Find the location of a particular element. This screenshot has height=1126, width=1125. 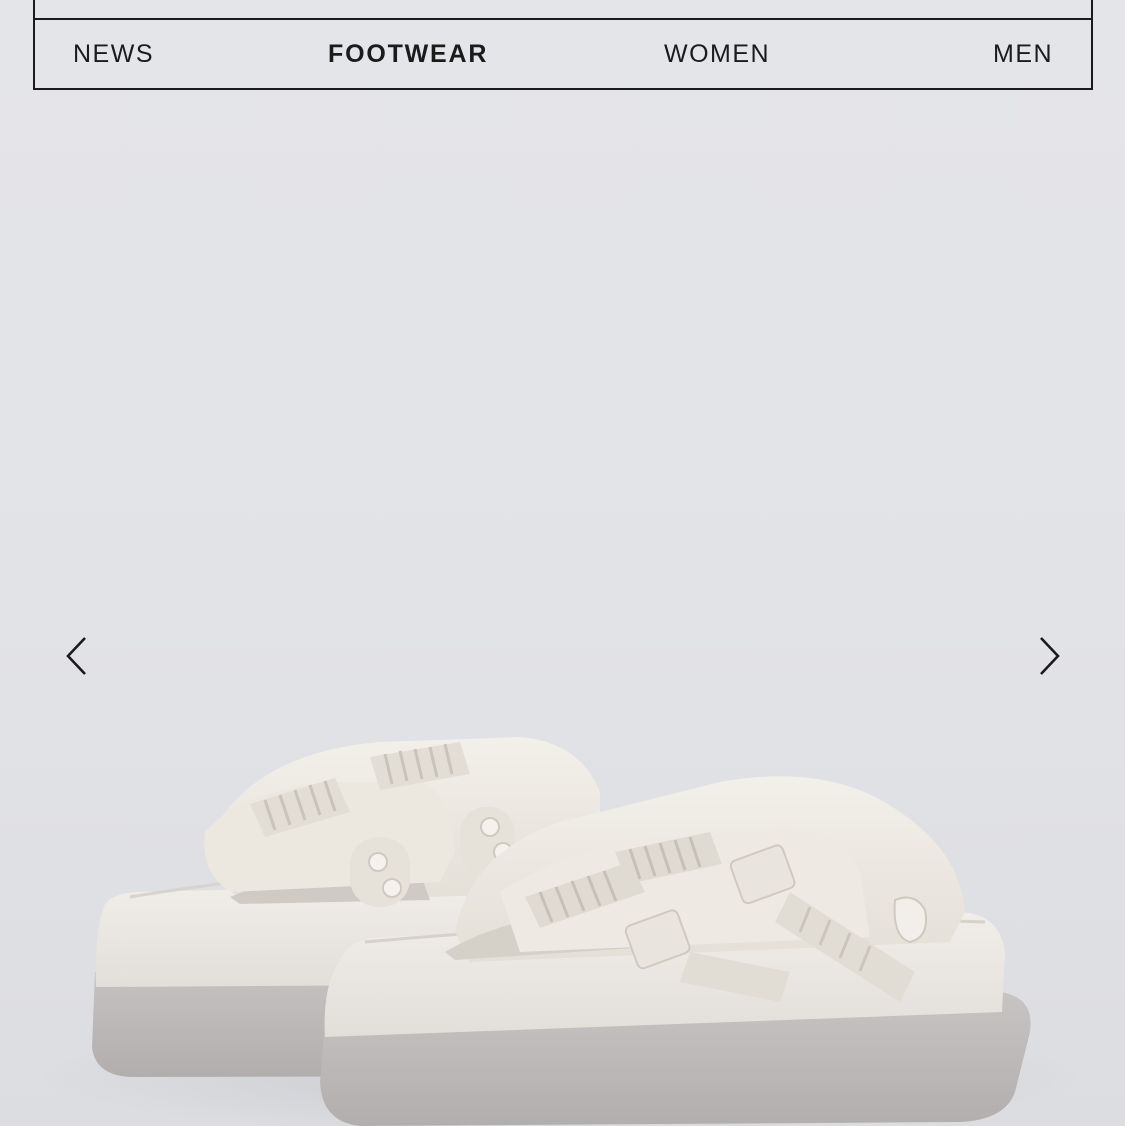

carousel-prev-button is located at coordinates (78, 656).